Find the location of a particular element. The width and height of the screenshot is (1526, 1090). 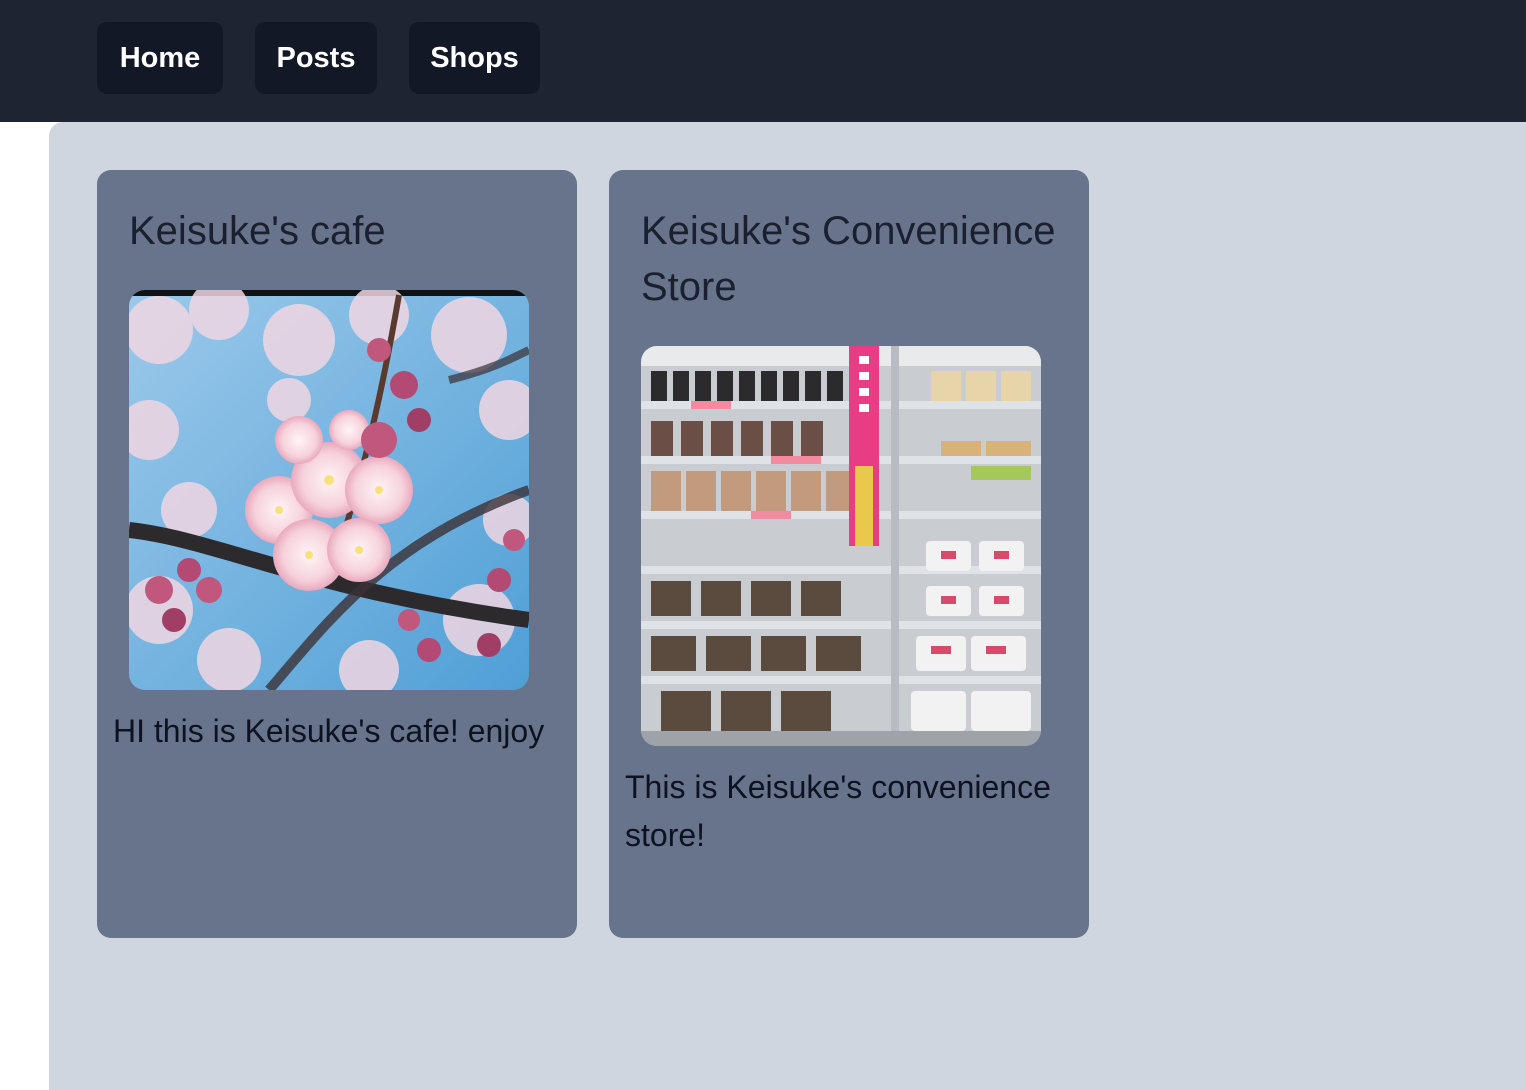

shop-card-title: Keisuke's cafe is located at coordinates (257, 231).